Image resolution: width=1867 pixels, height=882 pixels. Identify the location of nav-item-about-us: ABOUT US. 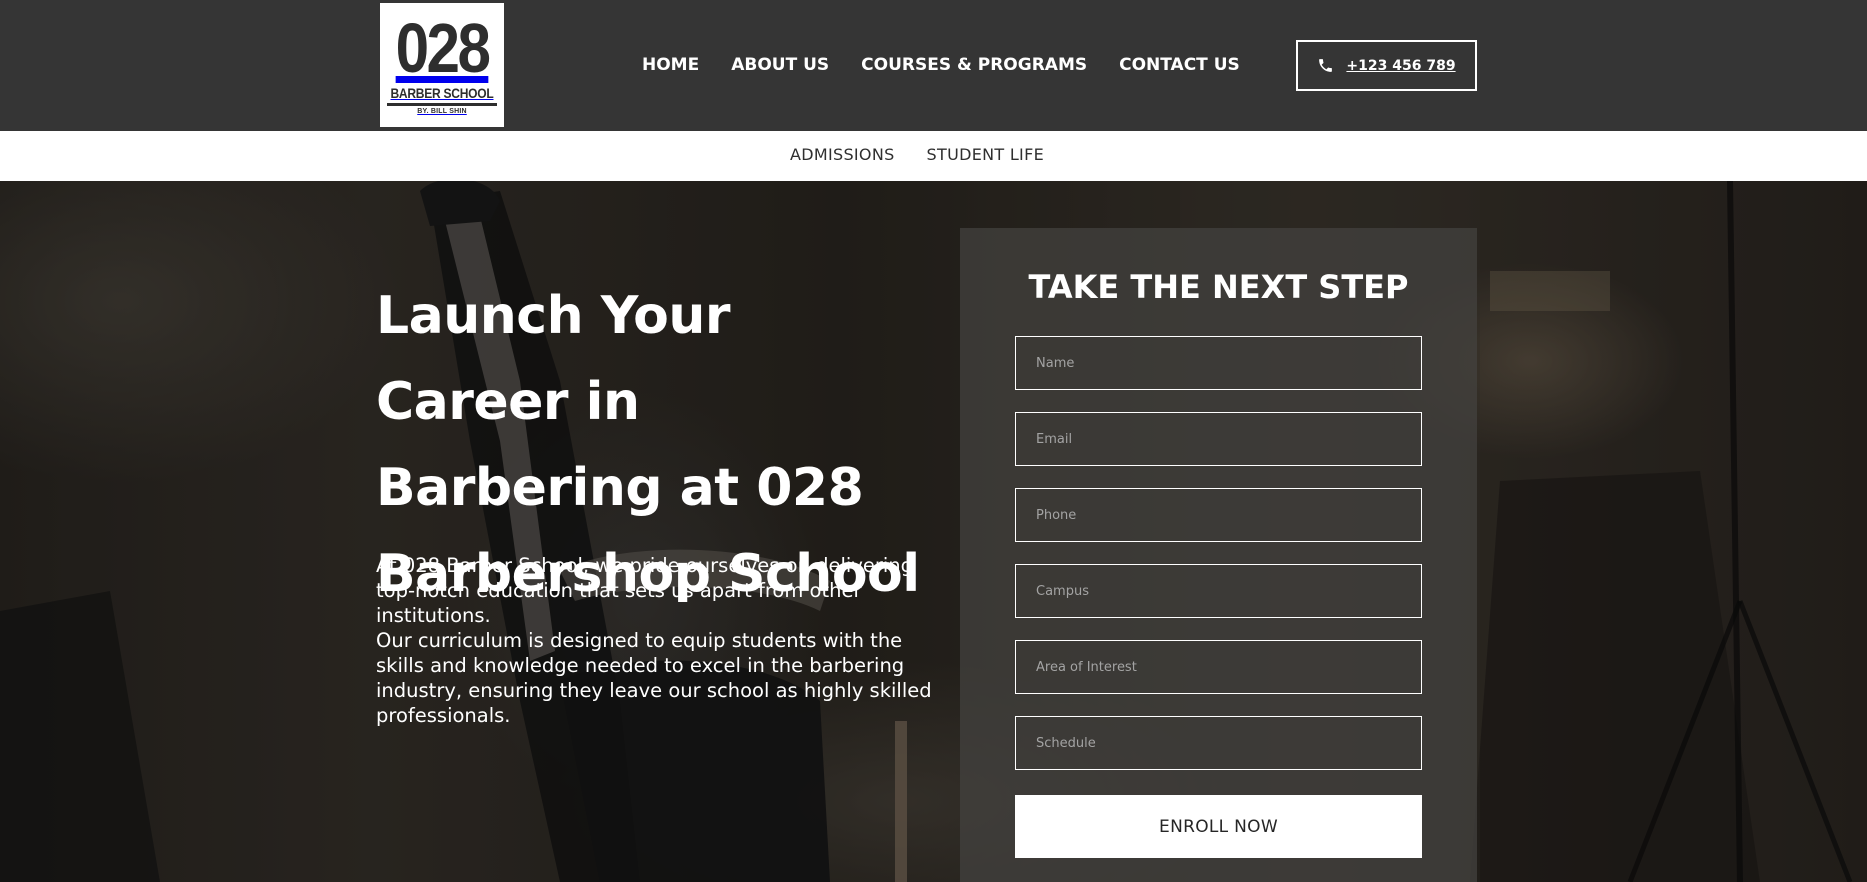
(780, 65).